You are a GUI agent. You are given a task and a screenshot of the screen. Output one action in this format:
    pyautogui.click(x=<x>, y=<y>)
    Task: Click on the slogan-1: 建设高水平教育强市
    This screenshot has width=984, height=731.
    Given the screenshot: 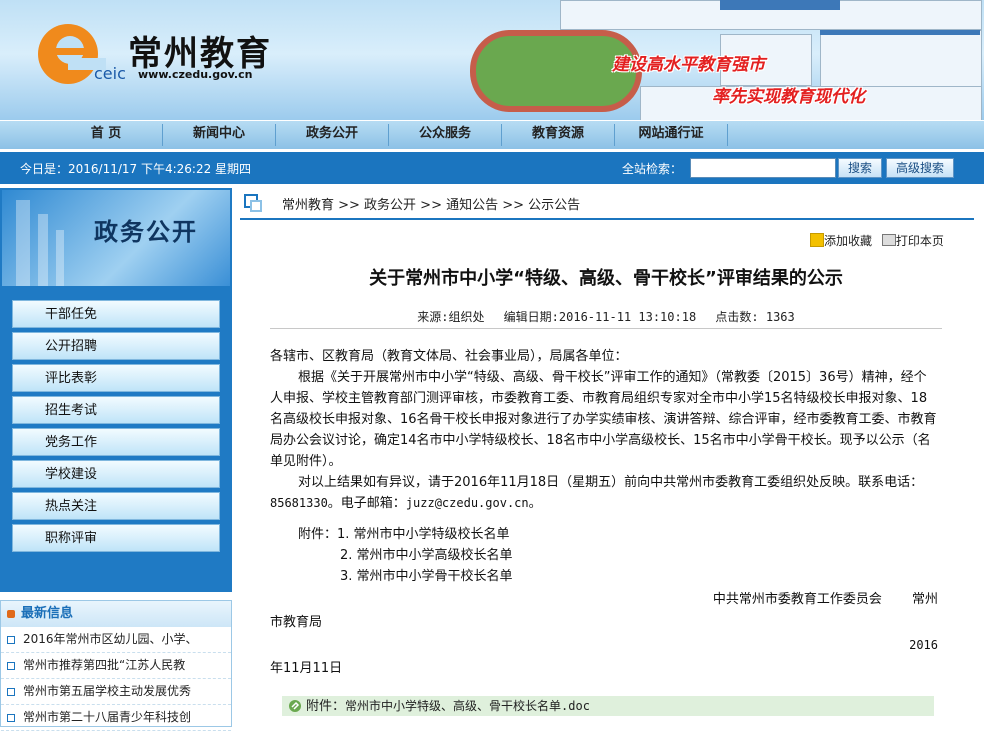 What is the action you would take?
    pyautogui.click(x=688, y=65)
    